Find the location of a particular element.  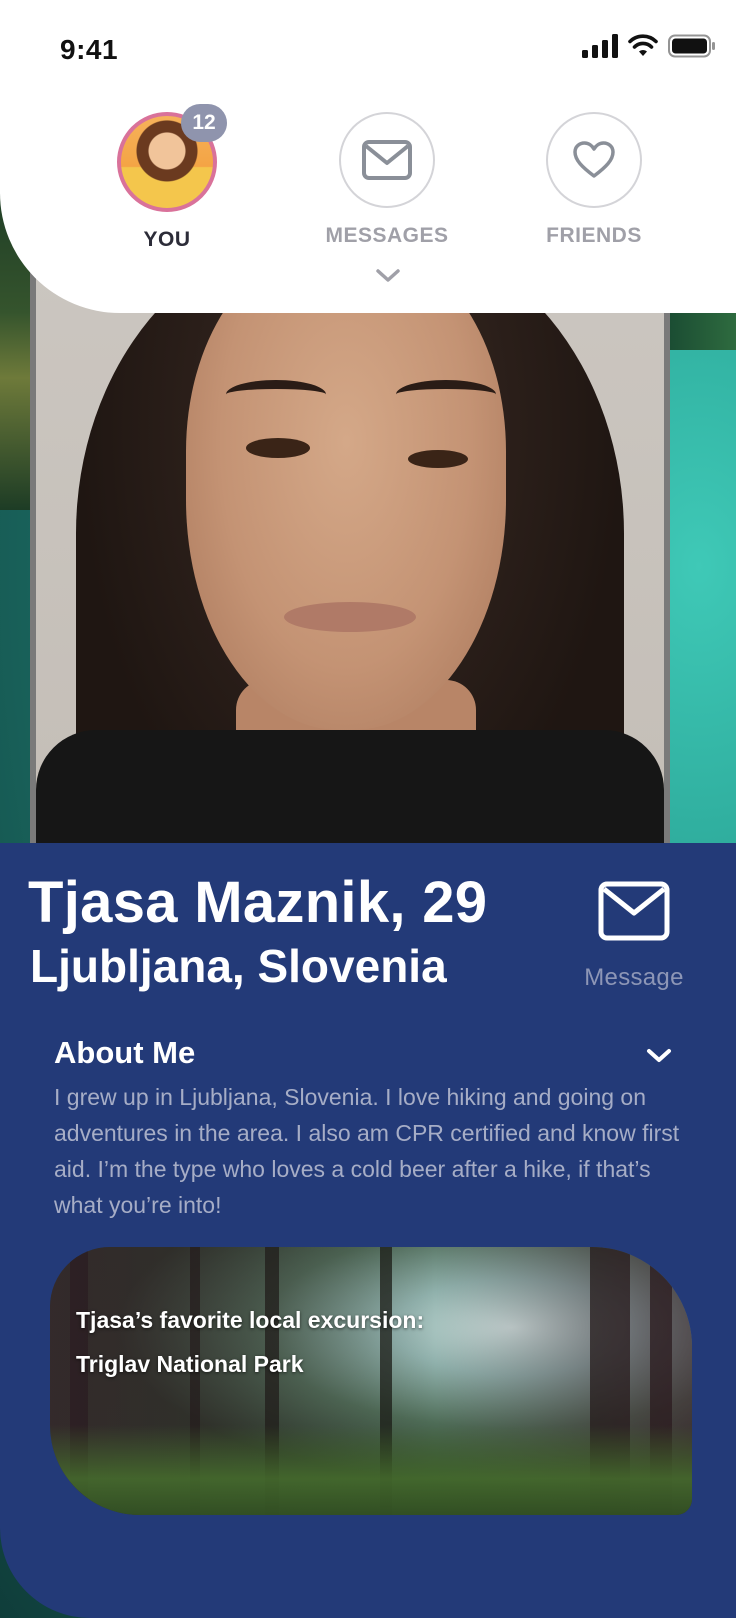

friends-icon-circle is located at coordinates (594, 160).